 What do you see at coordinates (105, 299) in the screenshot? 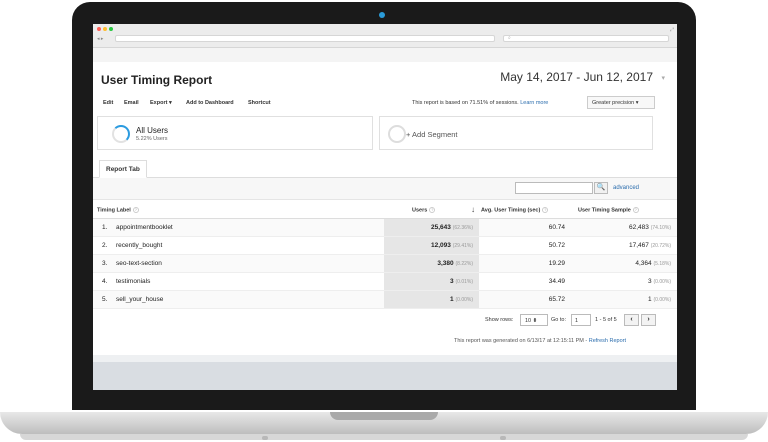
I see `row-index: 5.` at bounding box center [105, 299].